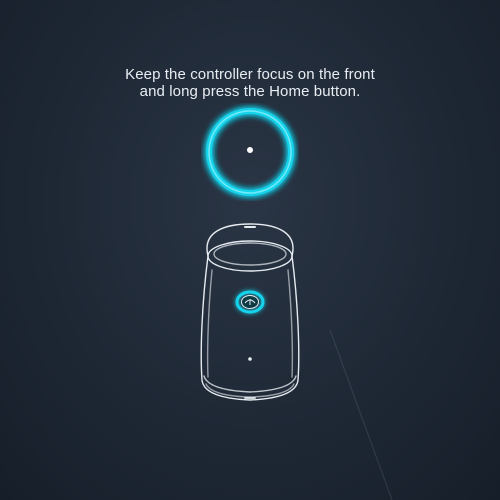  I want to click on lower-button-icon, so click(250, 359).